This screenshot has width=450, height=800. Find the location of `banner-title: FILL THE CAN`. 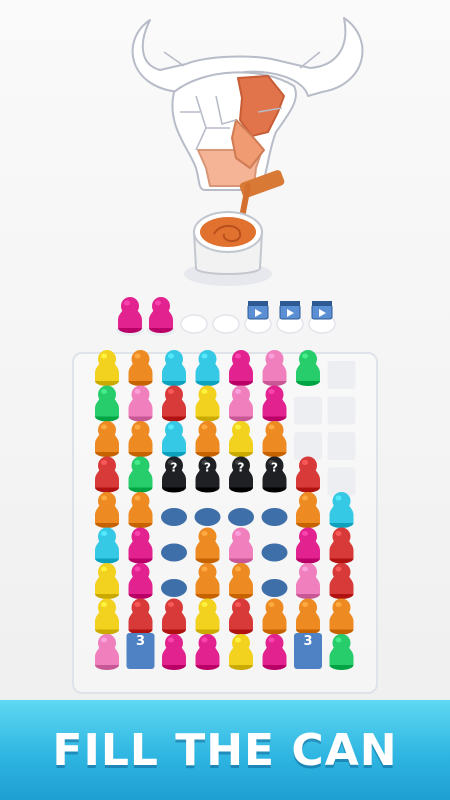

banner-title: FILL THE CAN is located at coordinates (225, 750).